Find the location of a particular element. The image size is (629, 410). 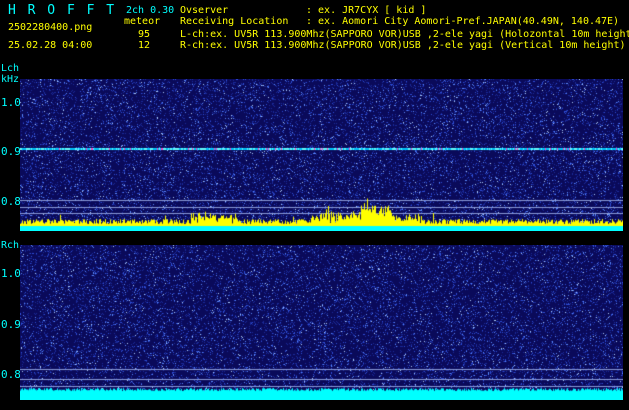

observer-label: Ovserver is located at coordinates (204, 10).